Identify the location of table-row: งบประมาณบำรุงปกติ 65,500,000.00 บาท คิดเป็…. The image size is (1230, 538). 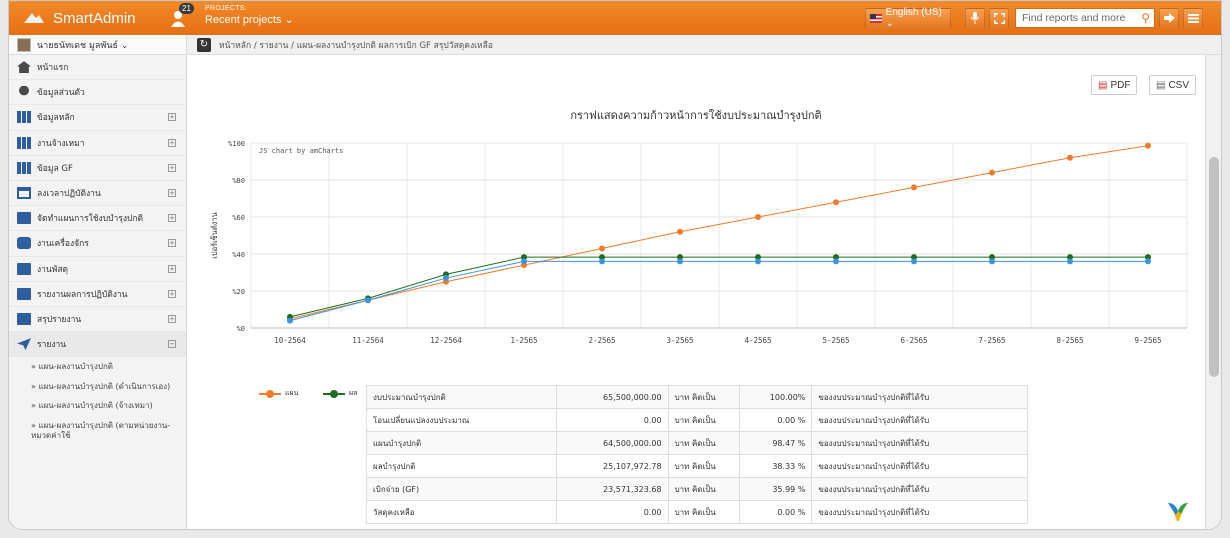
(697, 397).